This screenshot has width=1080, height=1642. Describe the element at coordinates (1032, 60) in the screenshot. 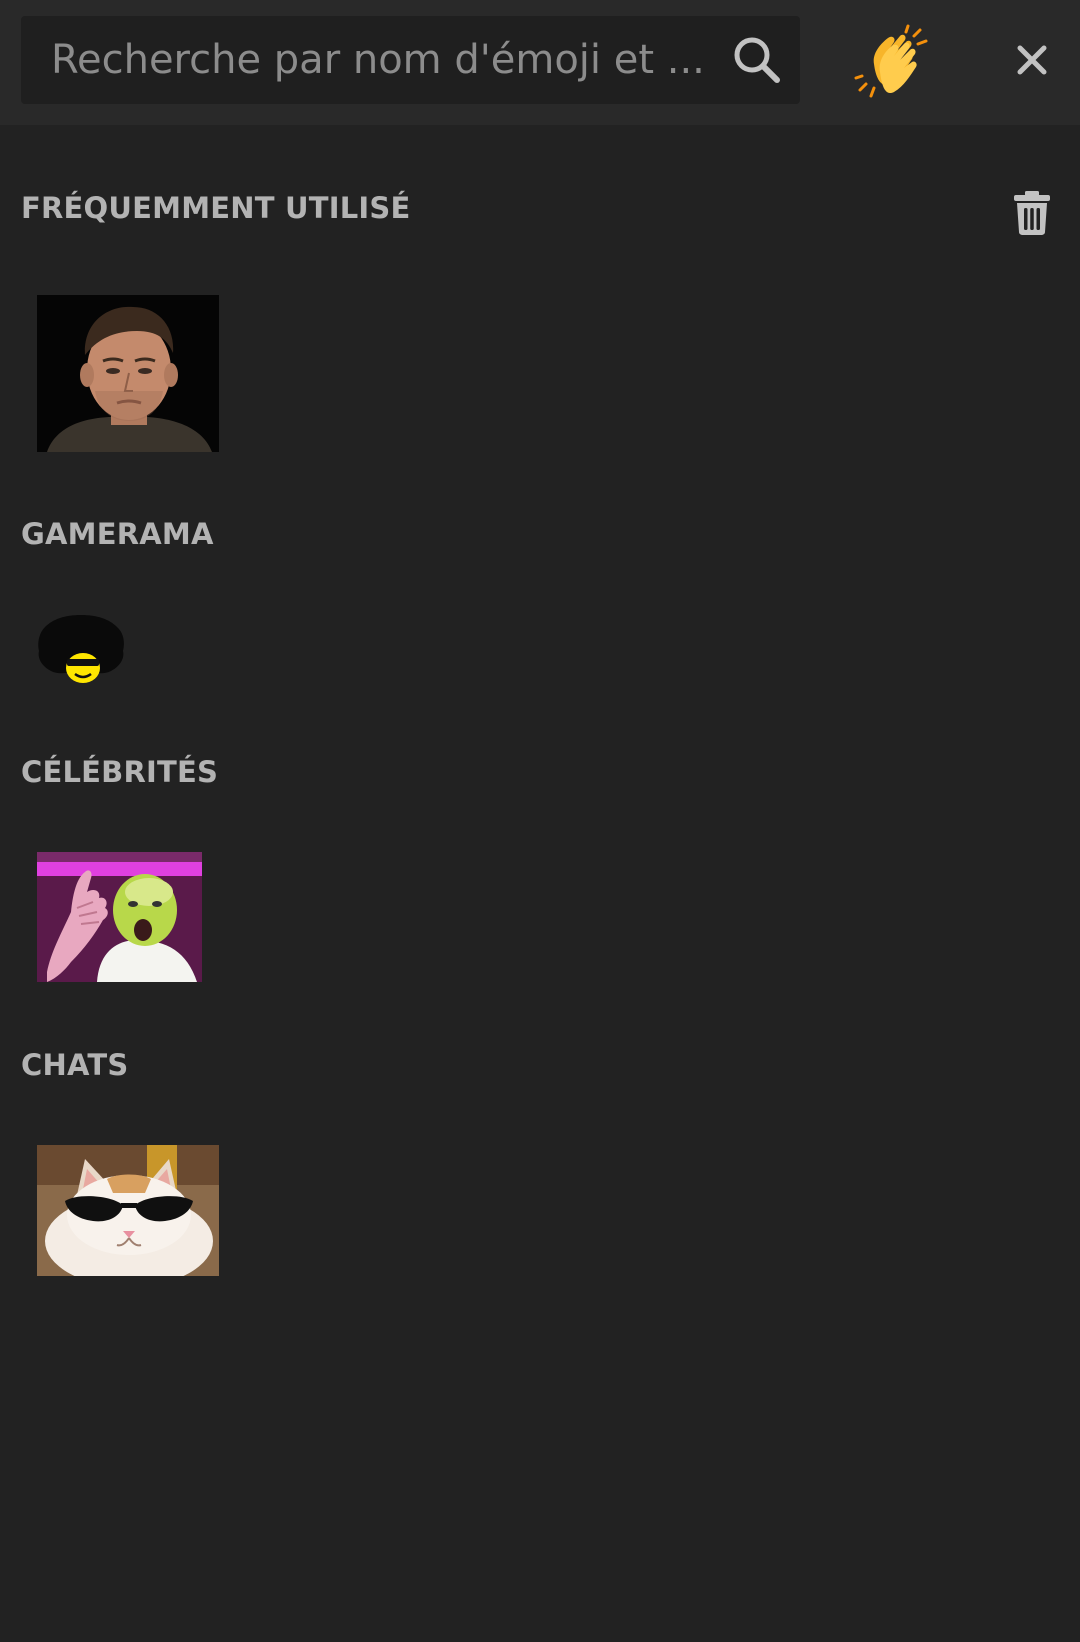

I see `close-icon` at that location.